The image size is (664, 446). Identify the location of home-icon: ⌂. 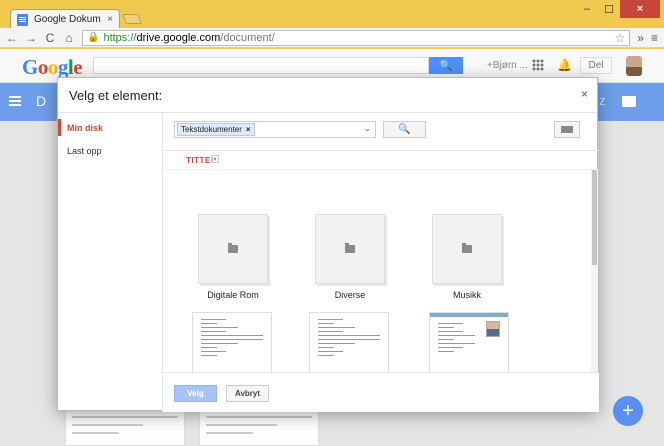
(69, 38).